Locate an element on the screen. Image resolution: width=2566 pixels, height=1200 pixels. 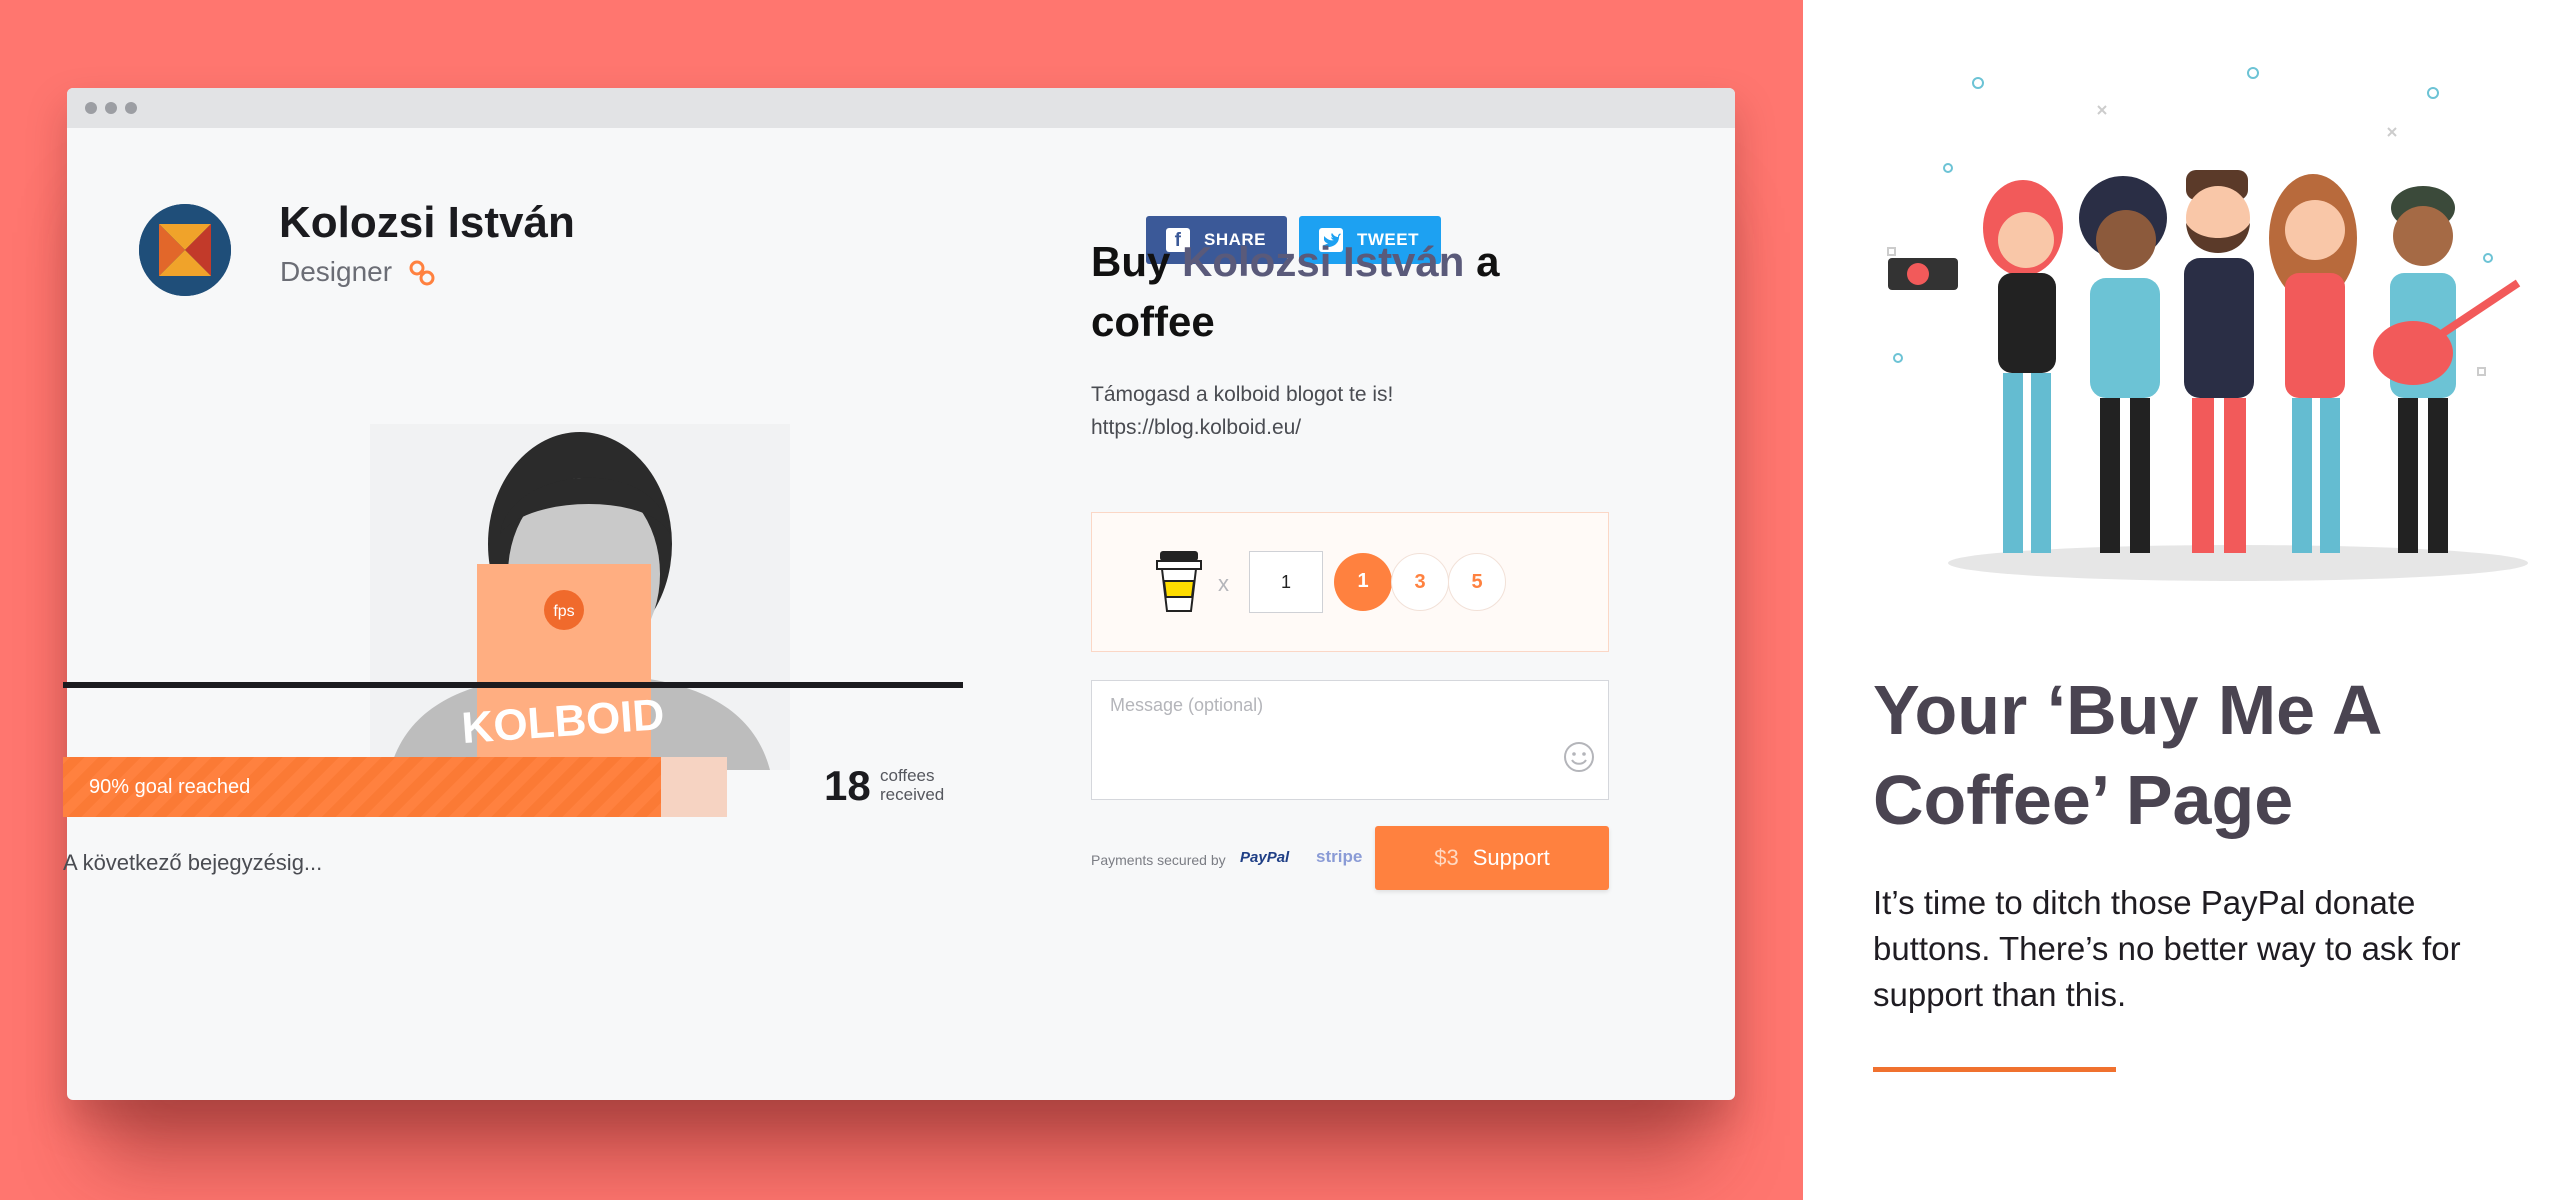
description-line1: Támogasd a kolboid blogot te is! is located at coordinates (1242, 394).